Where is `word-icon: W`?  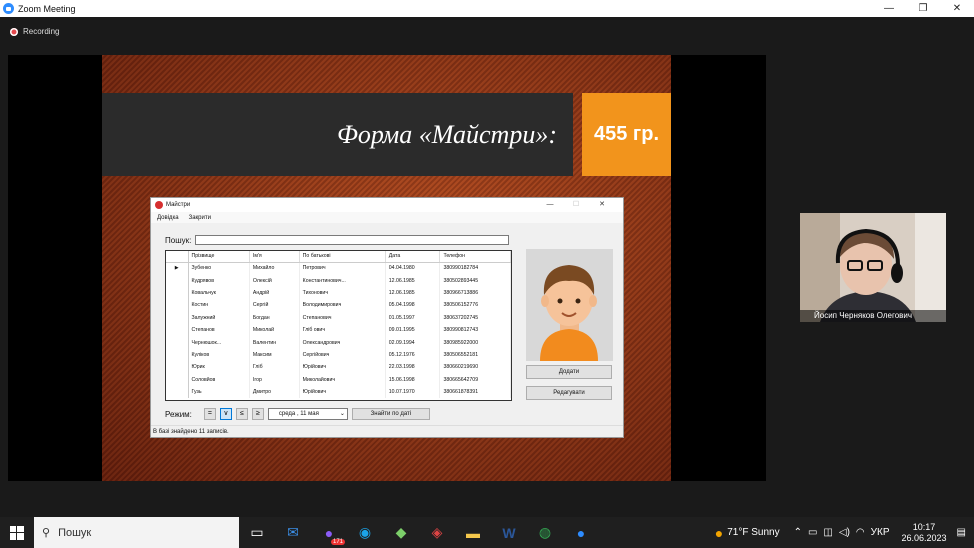
word-icon: W is located at coordinates (509, 532).